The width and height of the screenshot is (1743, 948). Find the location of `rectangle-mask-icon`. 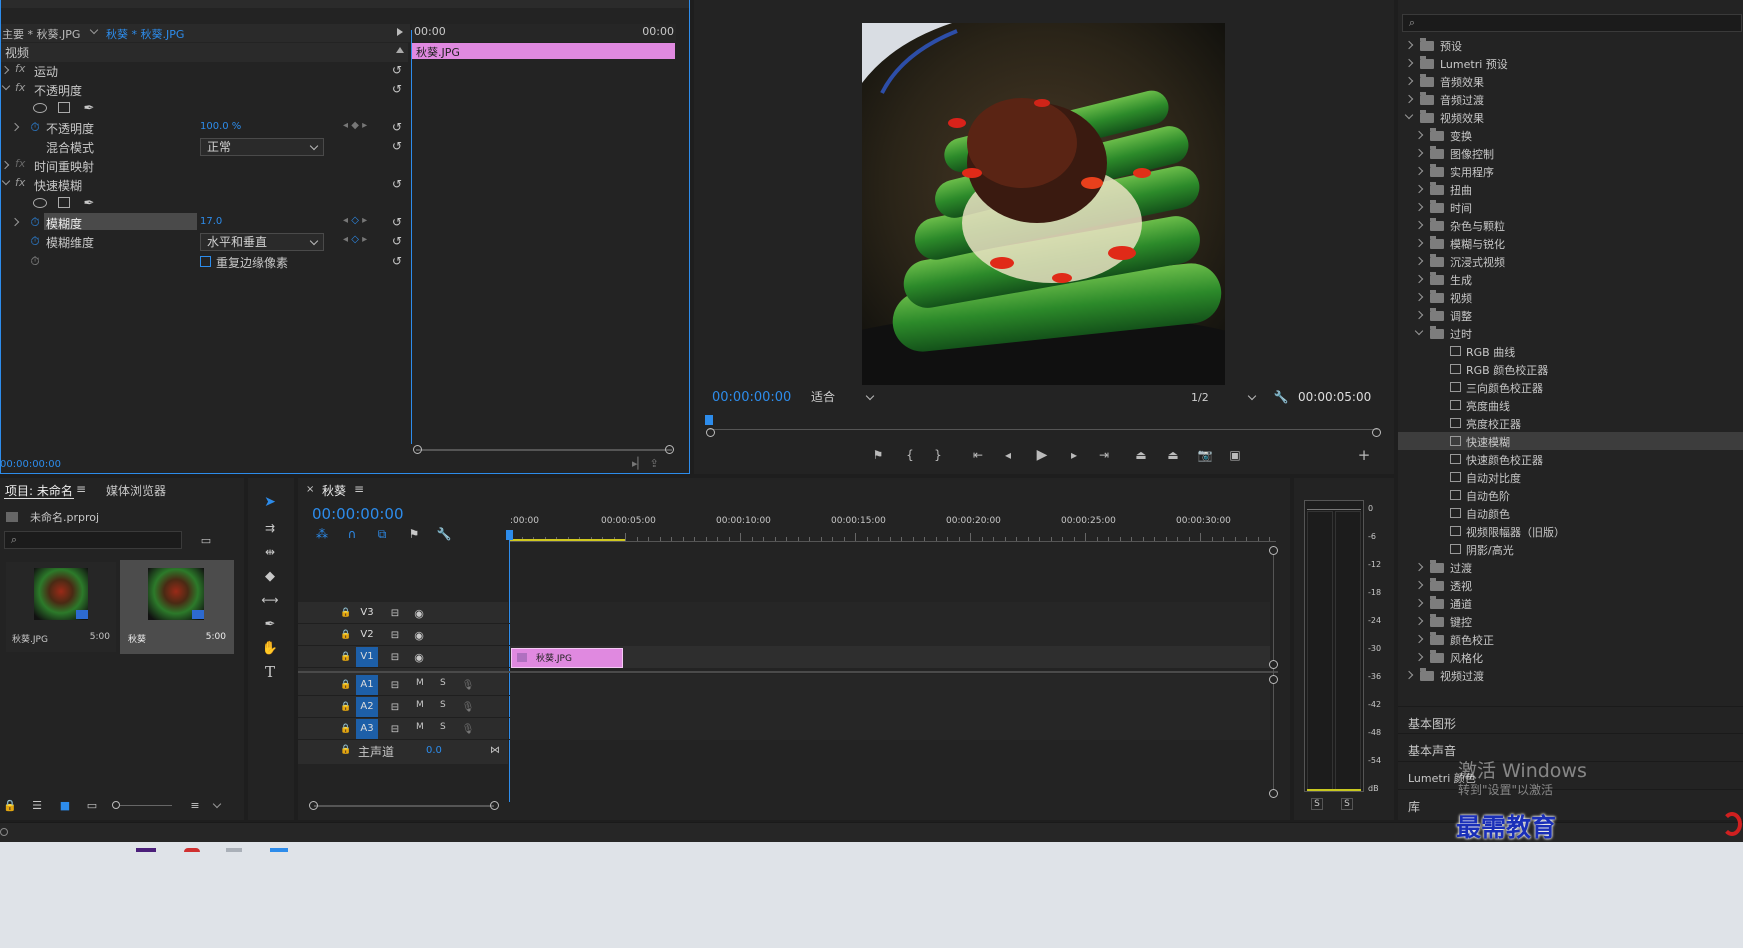

rectangle-mask-icon is located at coordinates (64, 107).